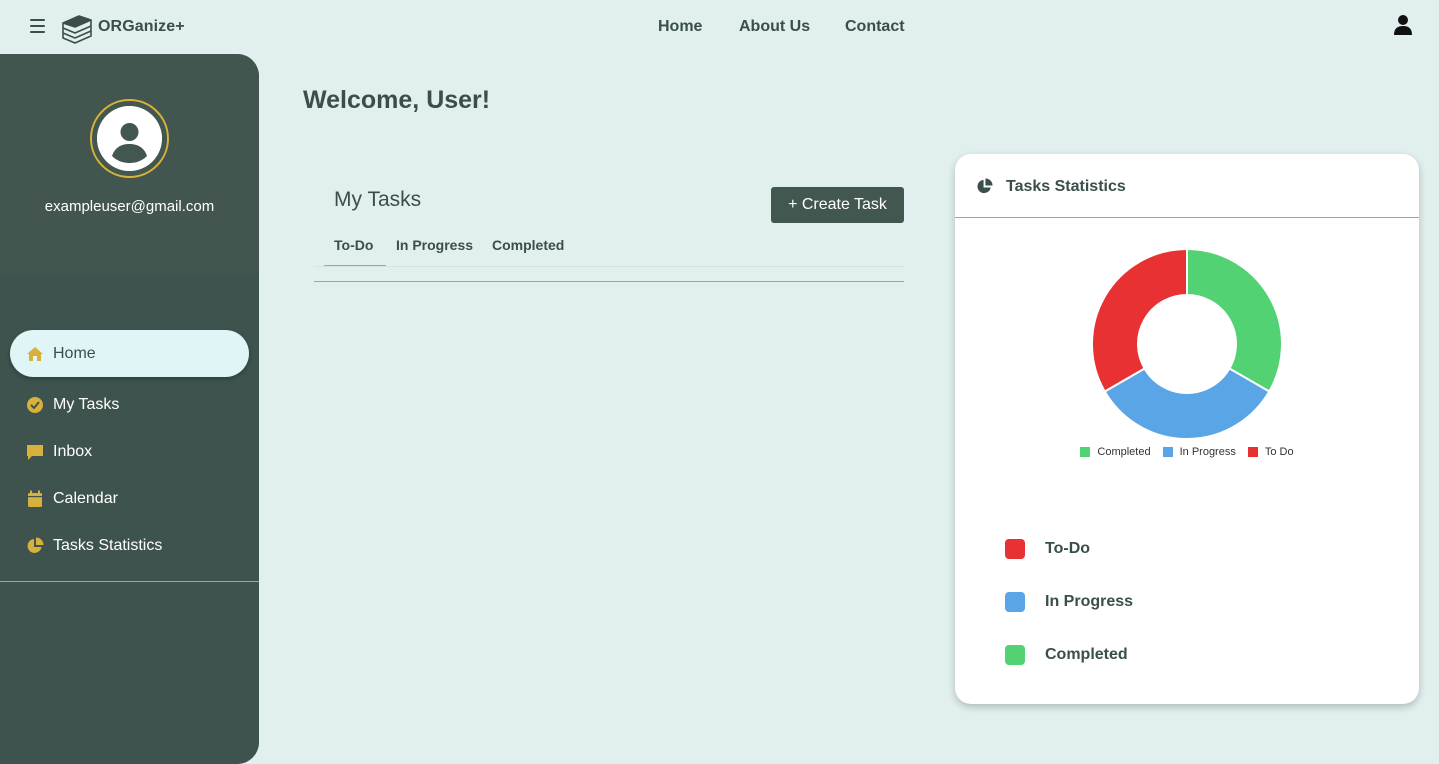 The height and width of the screenshot is (764, 1439). I want to click on active-tab-indicator, so click(355, 265).